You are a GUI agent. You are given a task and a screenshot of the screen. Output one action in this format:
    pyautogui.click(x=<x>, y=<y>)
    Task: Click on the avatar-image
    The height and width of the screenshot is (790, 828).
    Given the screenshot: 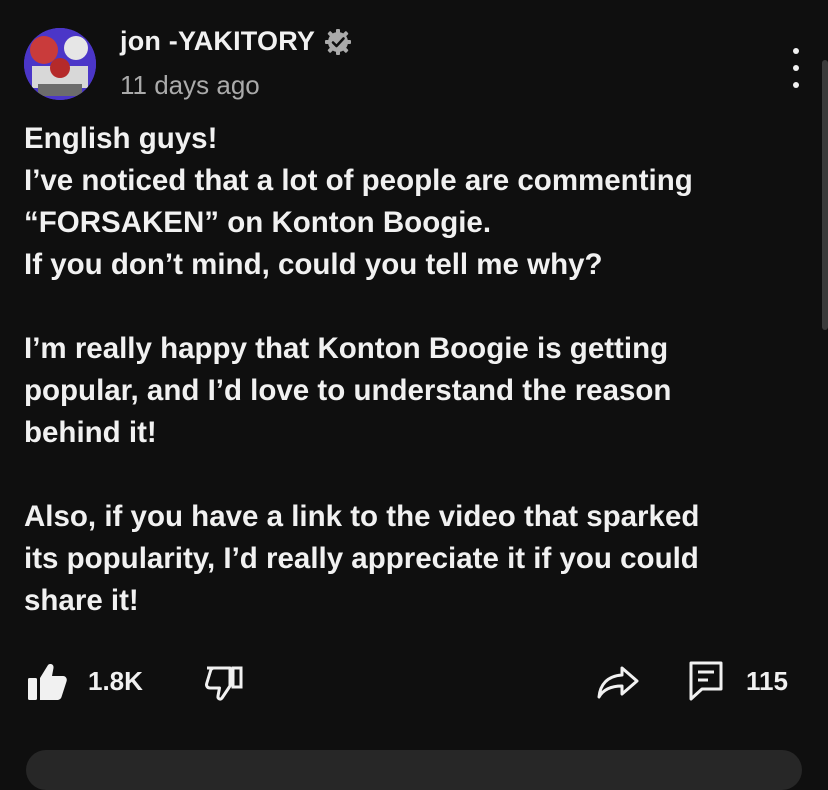 What is the action you would take?
    pyautogui.click(x=60, y=64)
    